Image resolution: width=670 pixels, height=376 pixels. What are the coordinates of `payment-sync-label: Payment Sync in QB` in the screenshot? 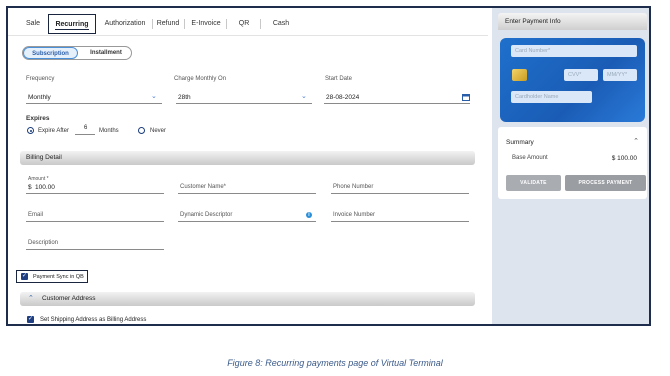 It's located at (58, 277).